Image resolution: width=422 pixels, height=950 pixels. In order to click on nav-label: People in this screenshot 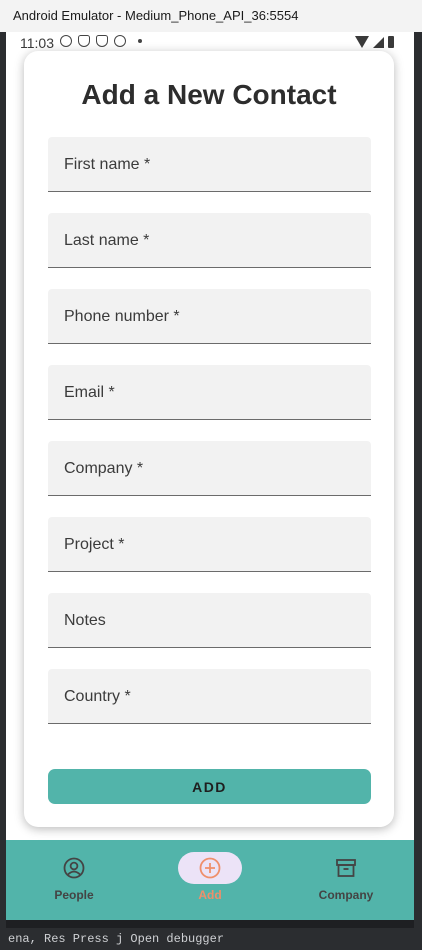, I will do `click(74, 895)`.